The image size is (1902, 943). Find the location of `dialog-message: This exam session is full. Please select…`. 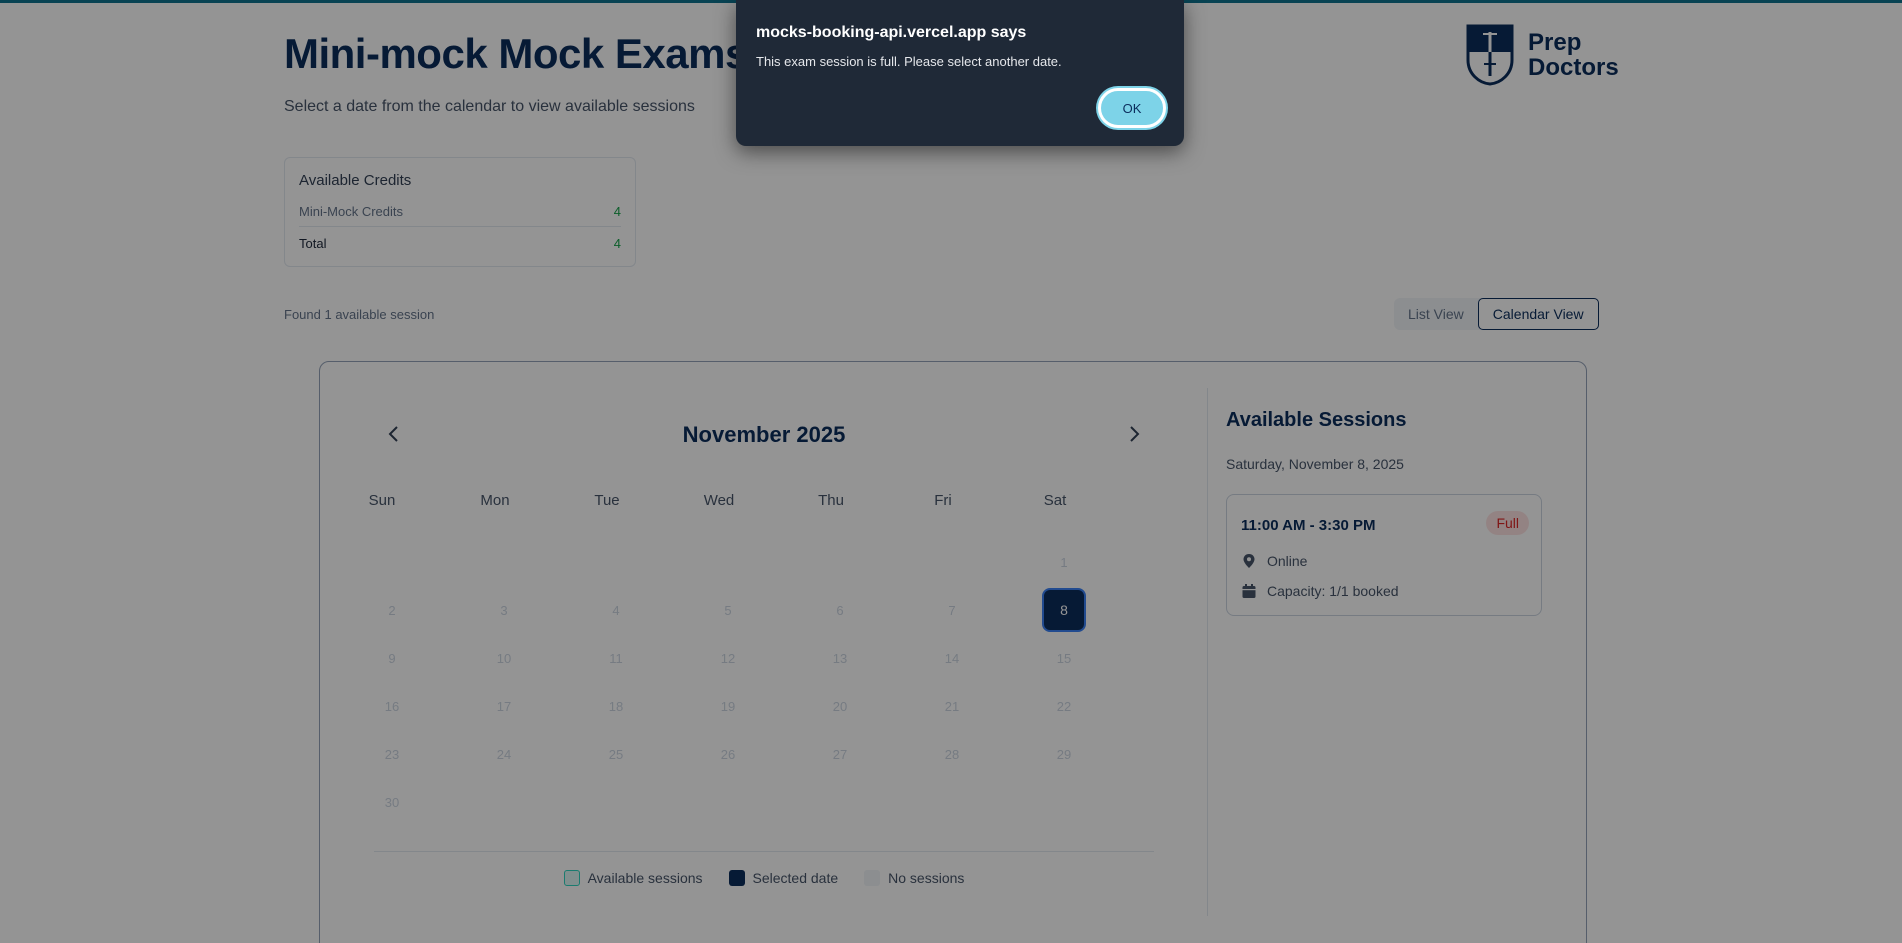

dialog-message: This exam session is full. Please select… is located at coordinates (909, 61).